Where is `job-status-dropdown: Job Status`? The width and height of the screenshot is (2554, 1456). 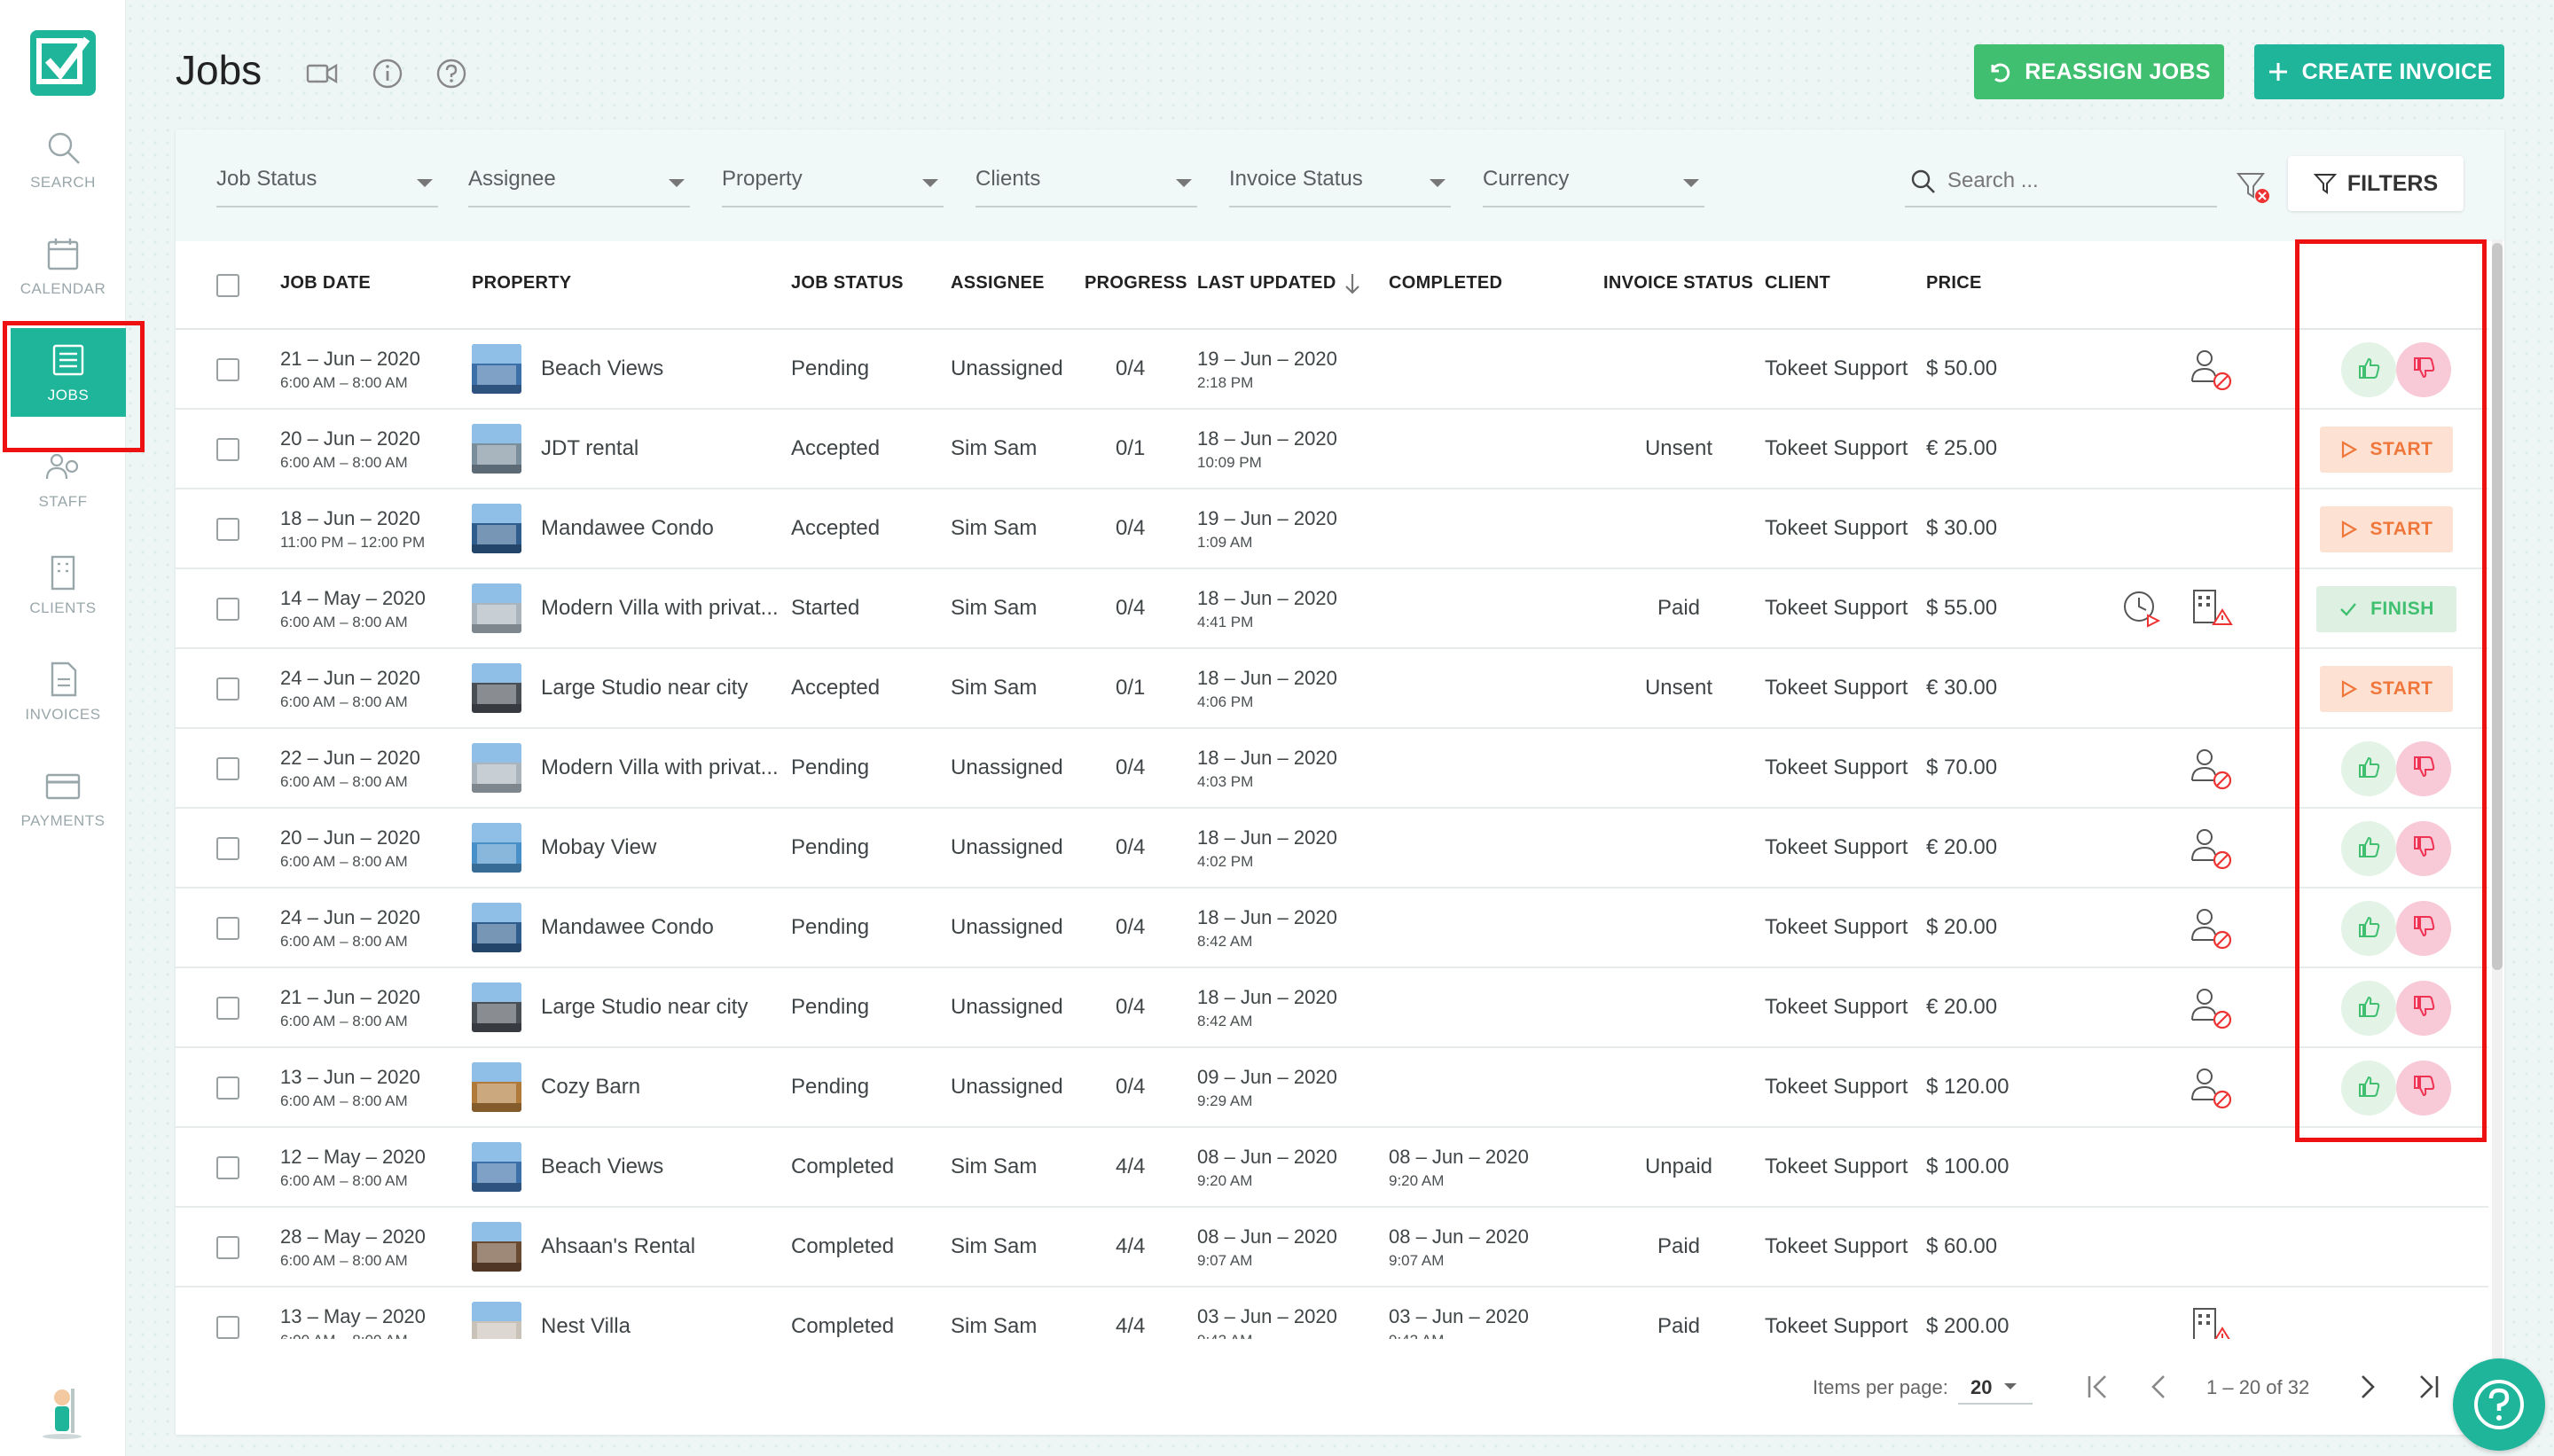 job-status-dropdown: Job Status is located at coordinates (327, 187).